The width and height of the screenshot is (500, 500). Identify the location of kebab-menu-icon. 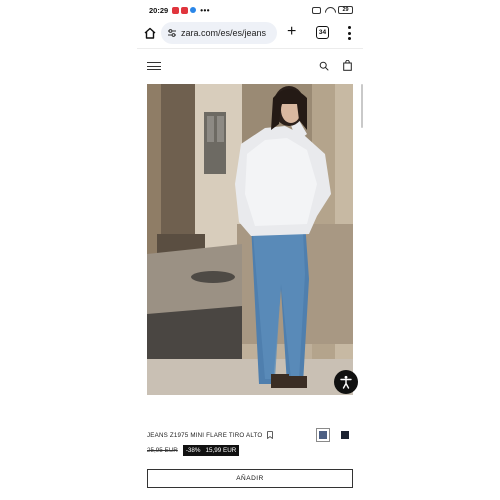
(349, 33).